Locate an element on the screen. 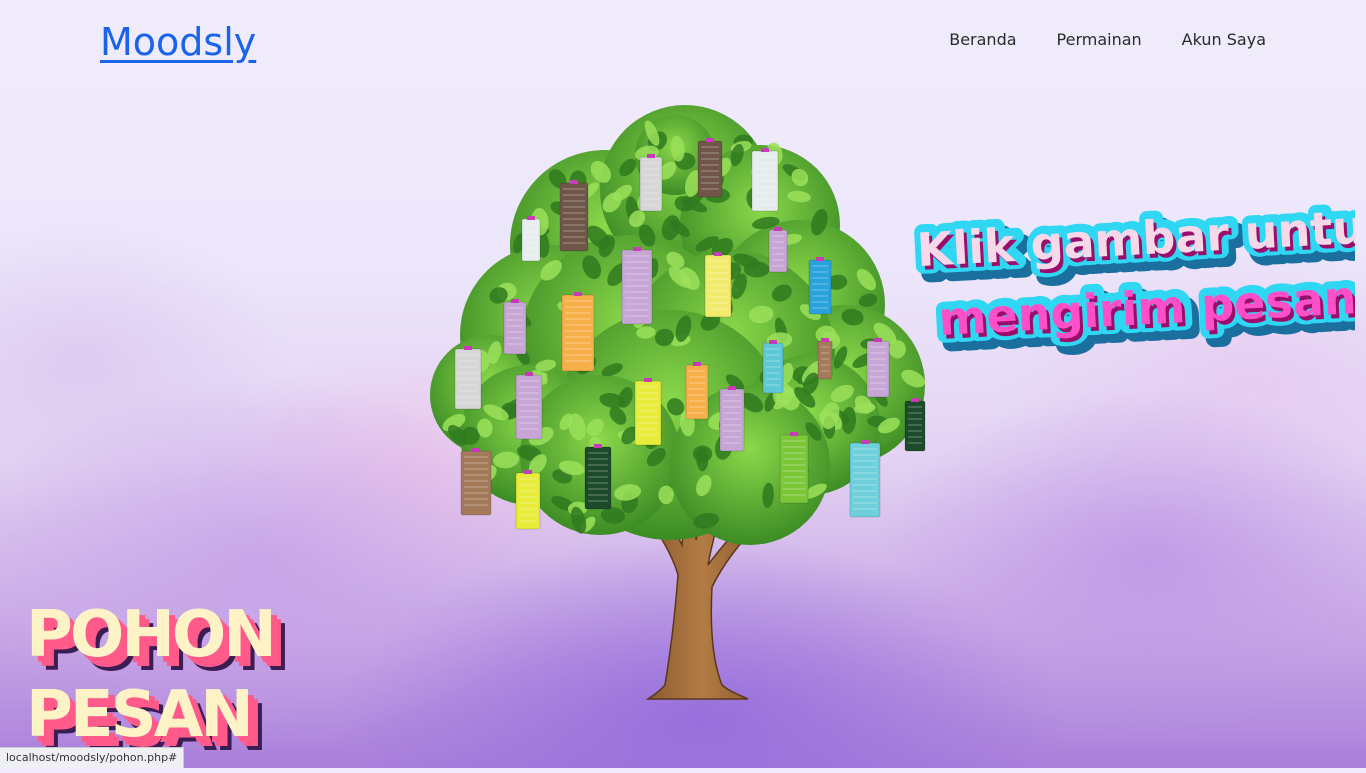 The image size is (1366, 773). brand-logo-link: Moodsly is located at coordinates (178, 42).